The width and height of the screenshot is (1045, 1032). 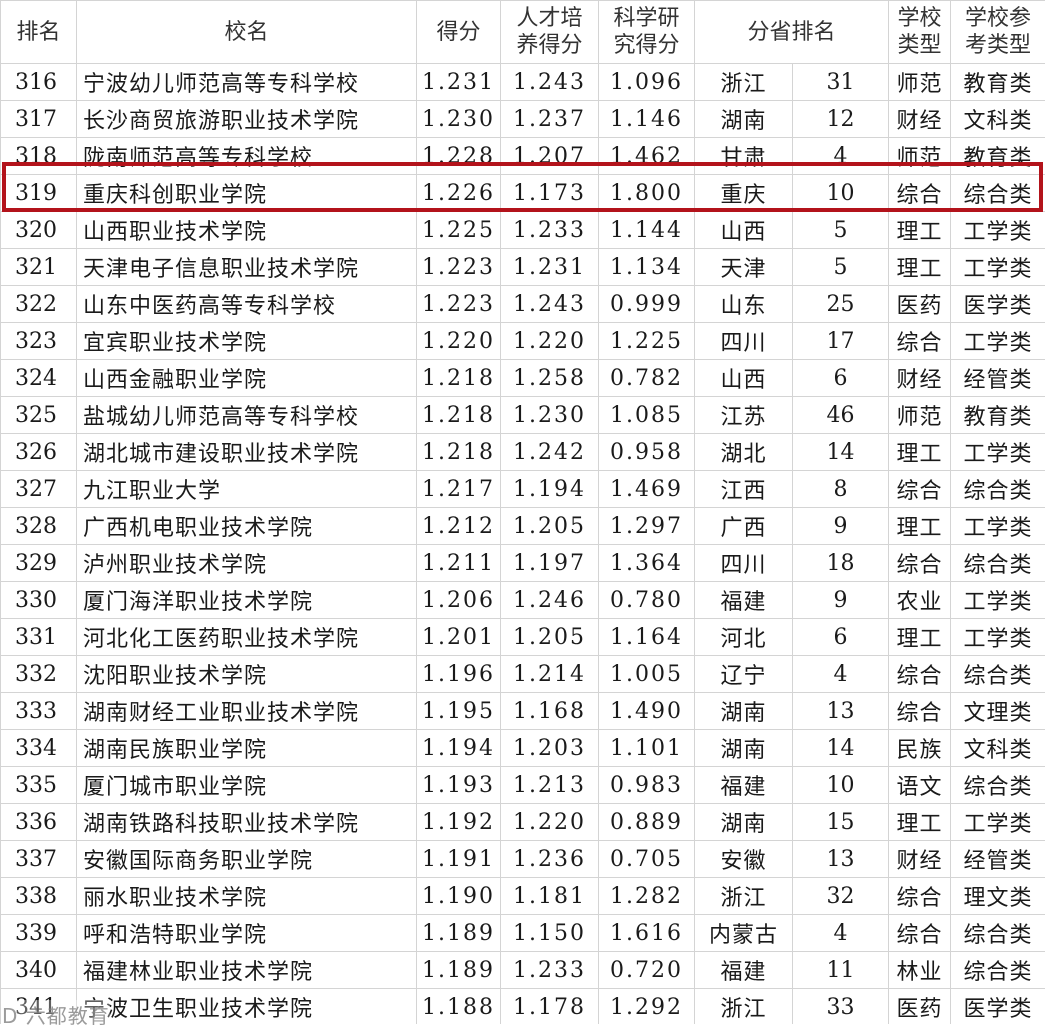 What do you see at coordinates (246, 304) in the screenshot?
I see `cell-name: 山东中医药高等专科学校` at bounding box center [246, 304].